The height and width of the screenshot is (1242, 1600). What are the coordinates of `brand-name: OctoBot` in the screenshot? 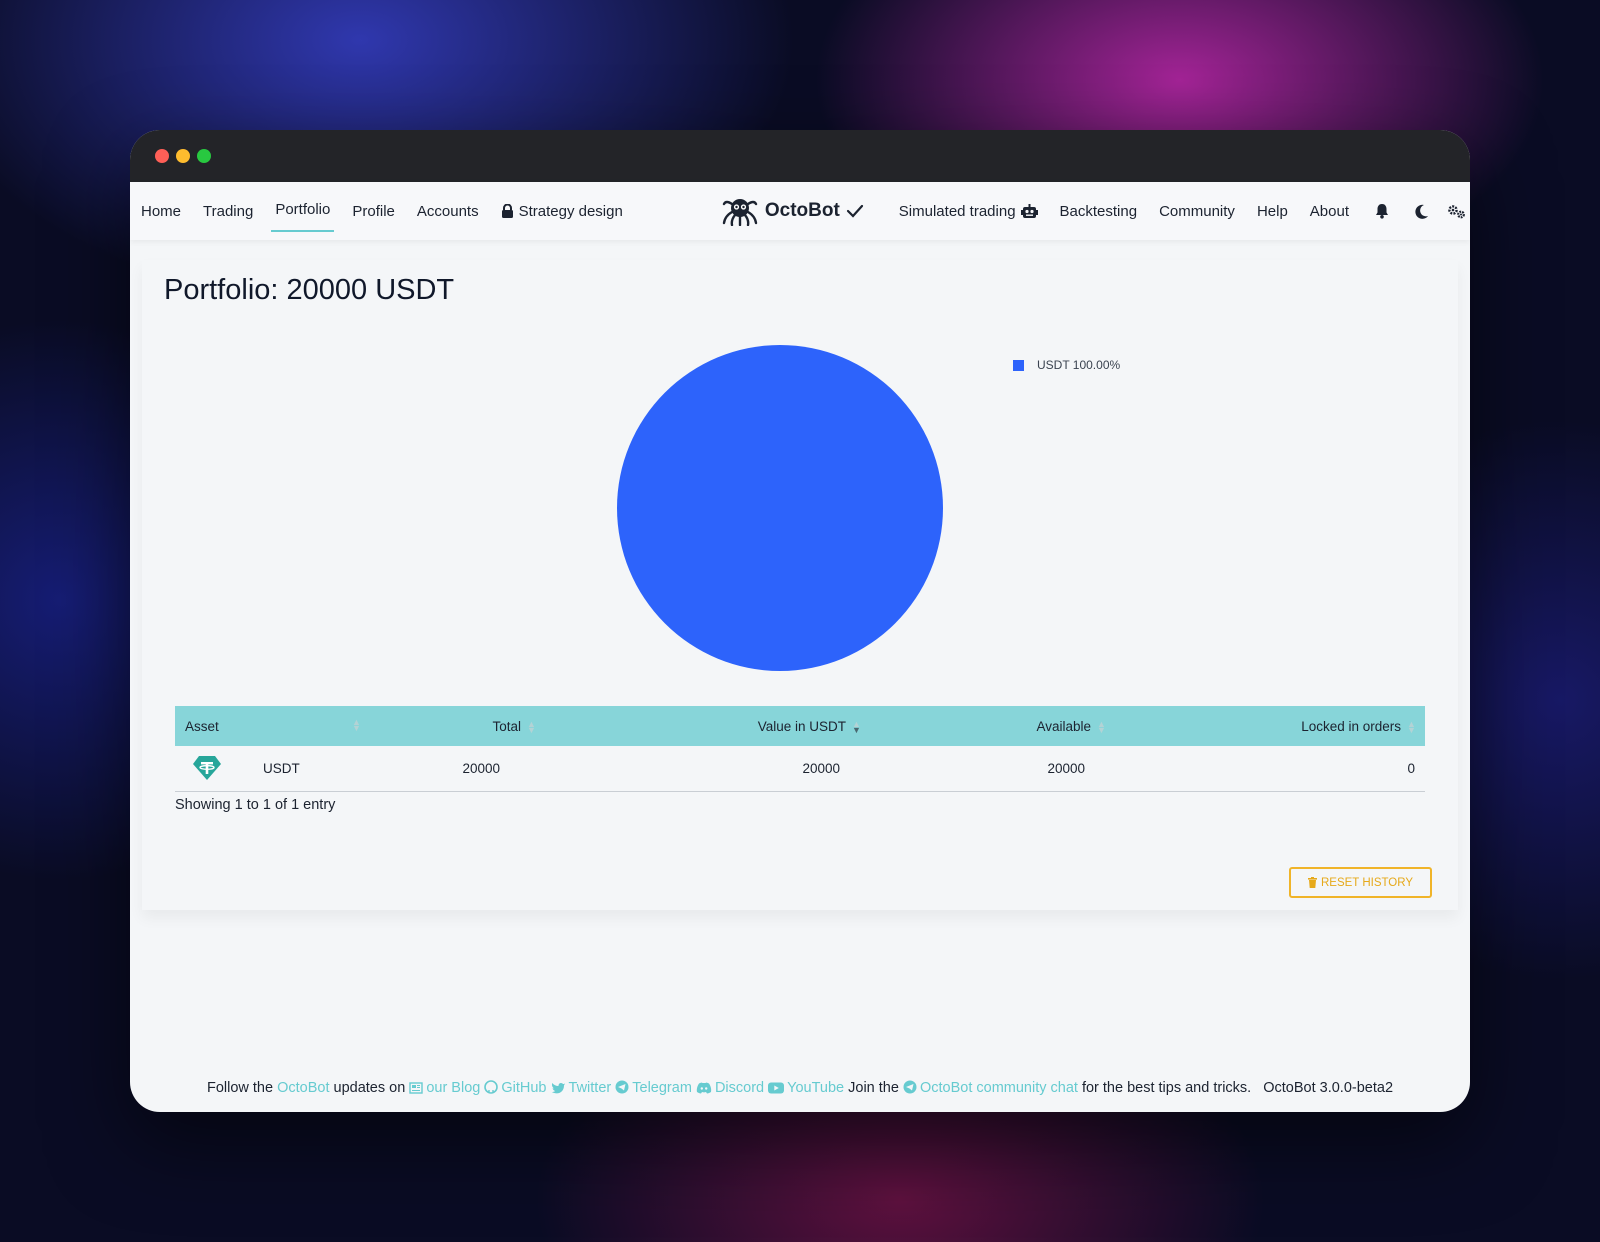 It's located at (802, 210).